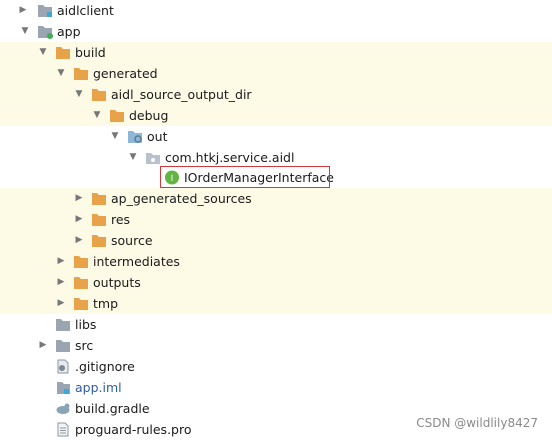  Describe the element at coordinates (86, 324) in the screenshot. I see `tree-label: libs` at that location.